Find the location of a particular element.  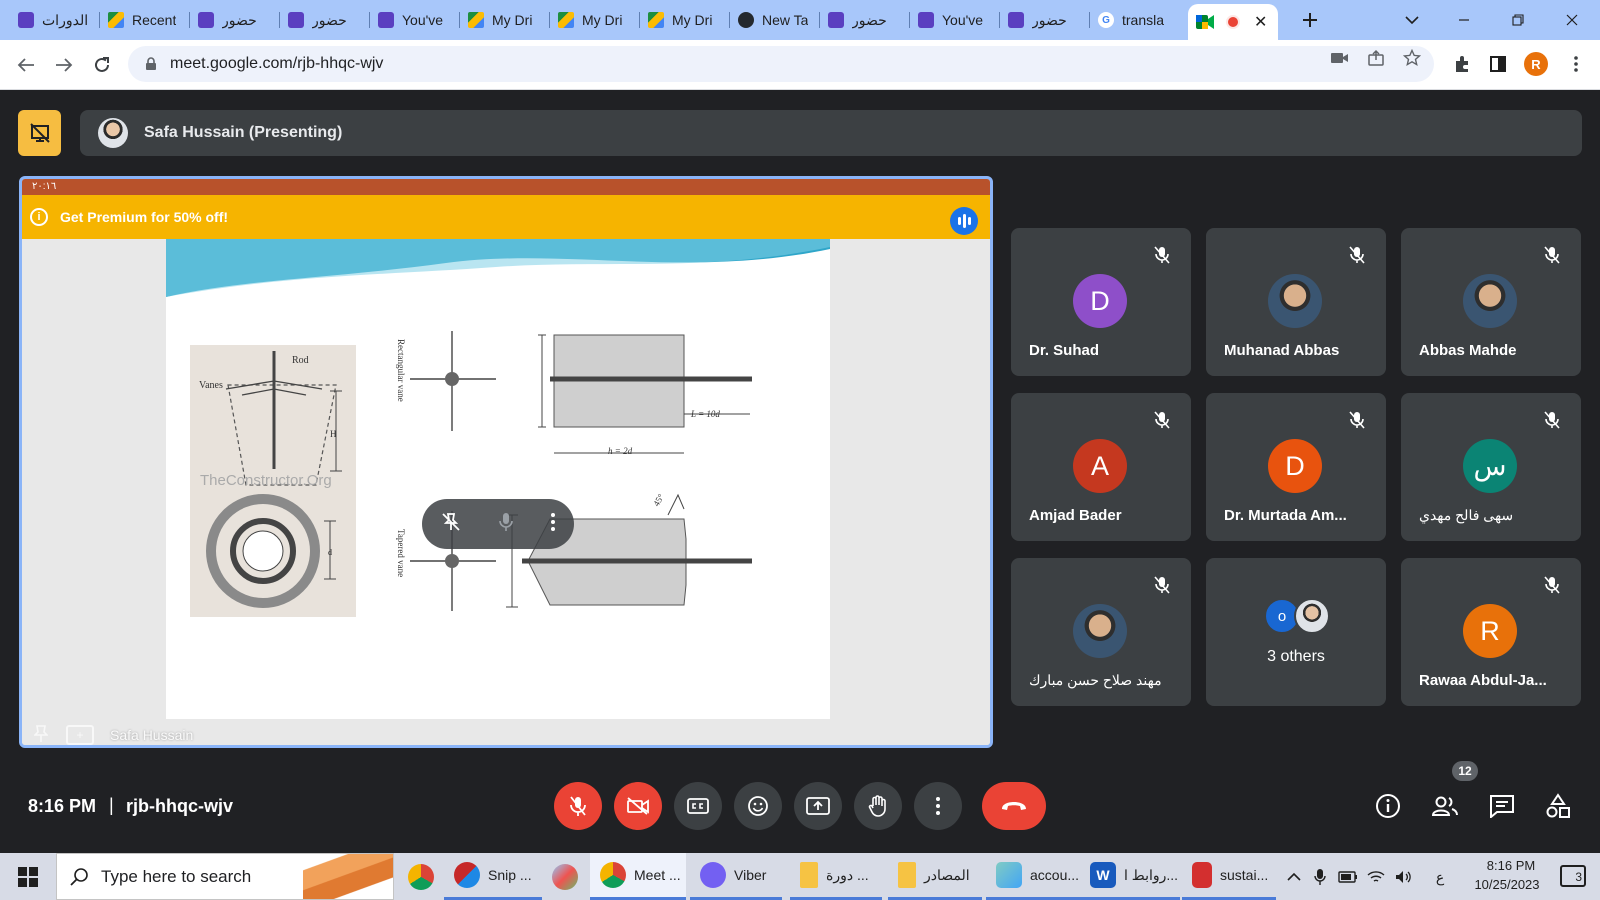

raise-hand-button is located at coordinates (878, 806).